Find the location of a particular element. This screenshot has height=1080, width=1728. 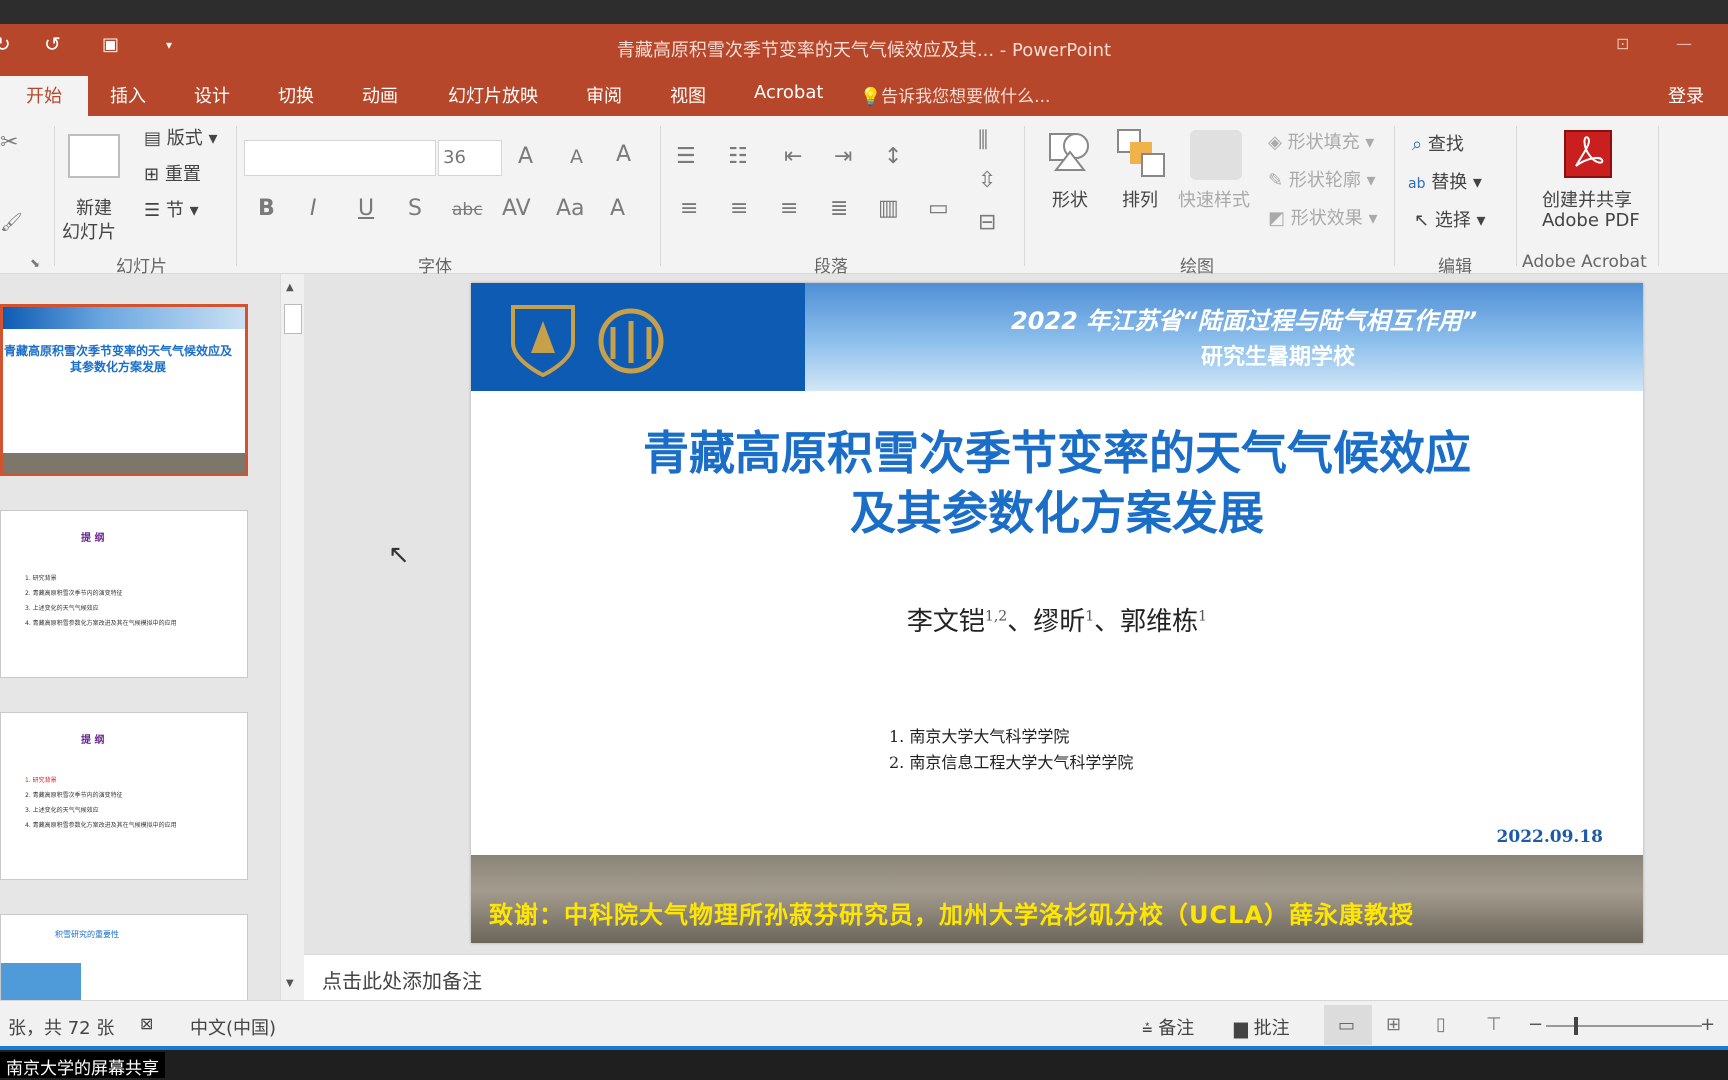

tab-review: 审阅 is located at coordinates (604, 95).